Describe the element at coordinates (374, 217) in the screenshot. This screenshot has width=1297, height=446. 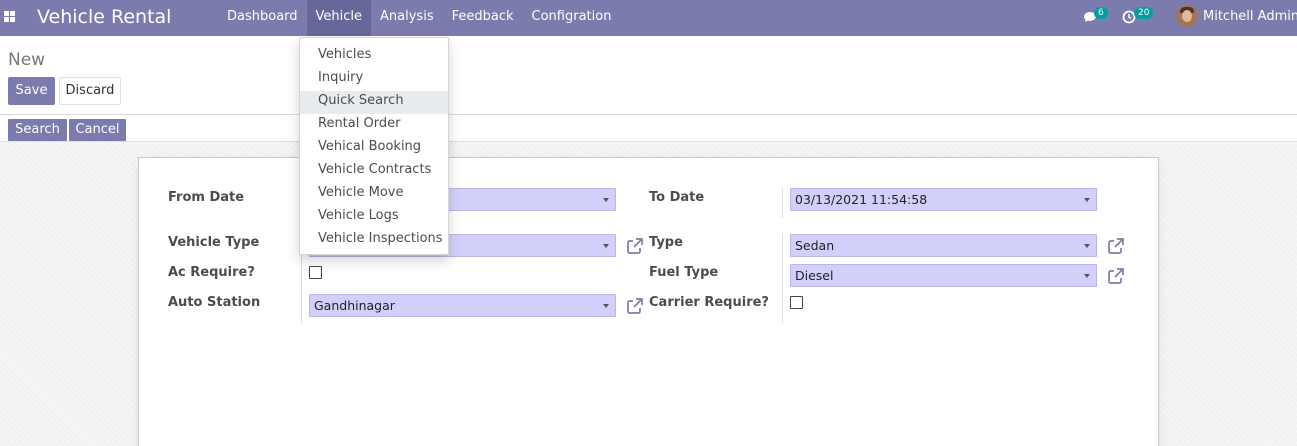
I see `menu-item-vehicle-logs: Vehicle Logs` at that location.